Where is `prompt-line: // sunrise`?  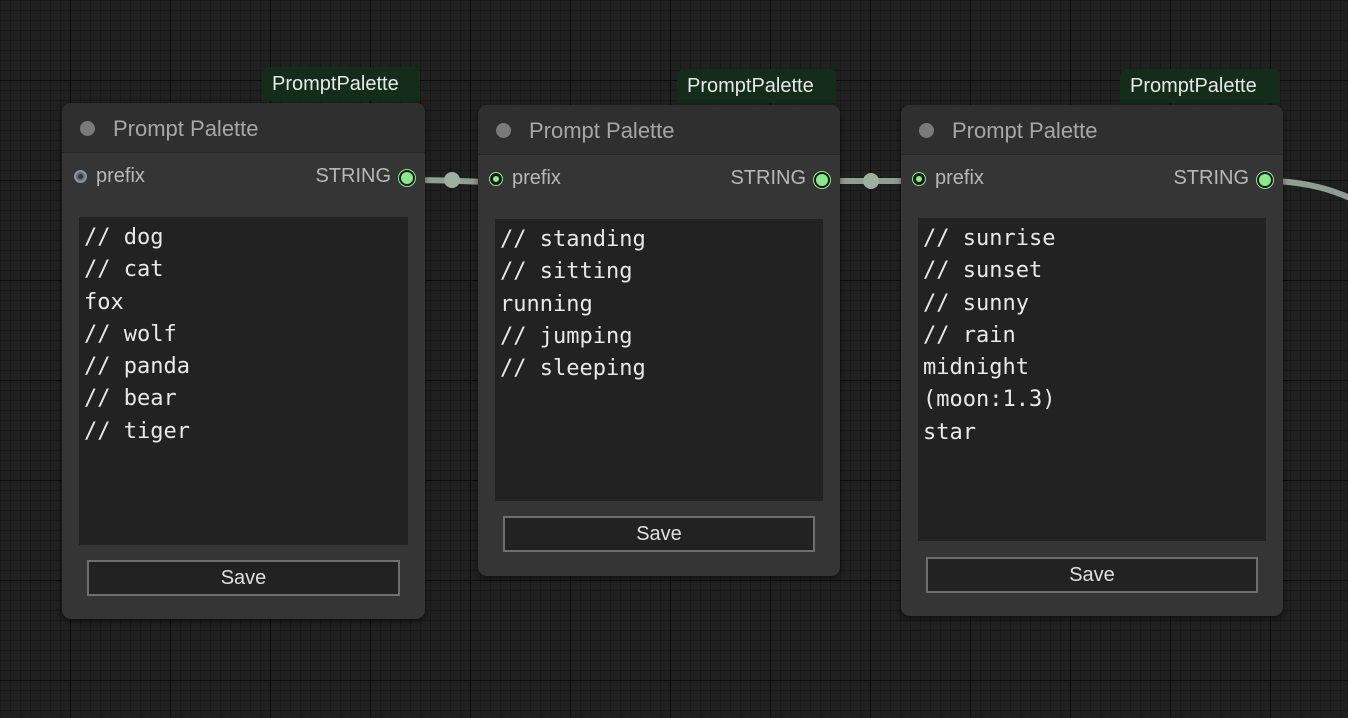 prompt-line: // sunrise is located at coordinates (989, 238).